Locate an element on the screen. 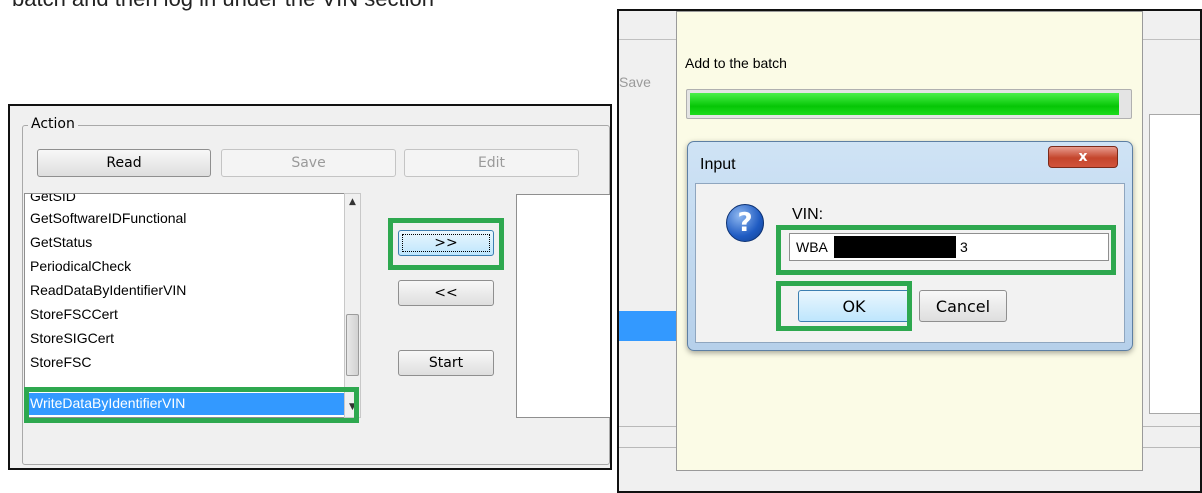 This screenshot has height=493, width=1202. batch-list is located at coordinates (563, 306).